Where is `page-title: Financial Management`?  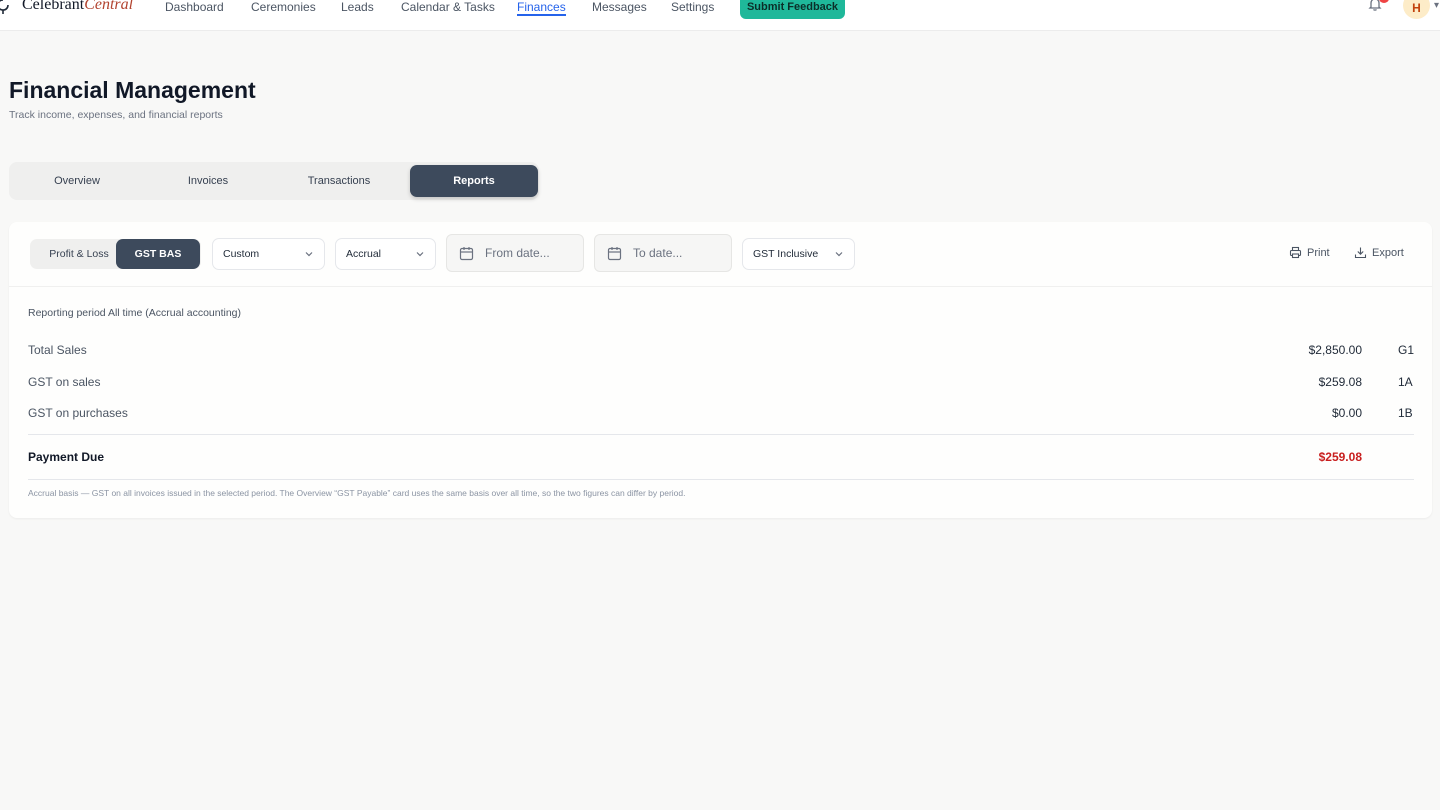
page-title: Financial Management is located at coordinates (132, 90).